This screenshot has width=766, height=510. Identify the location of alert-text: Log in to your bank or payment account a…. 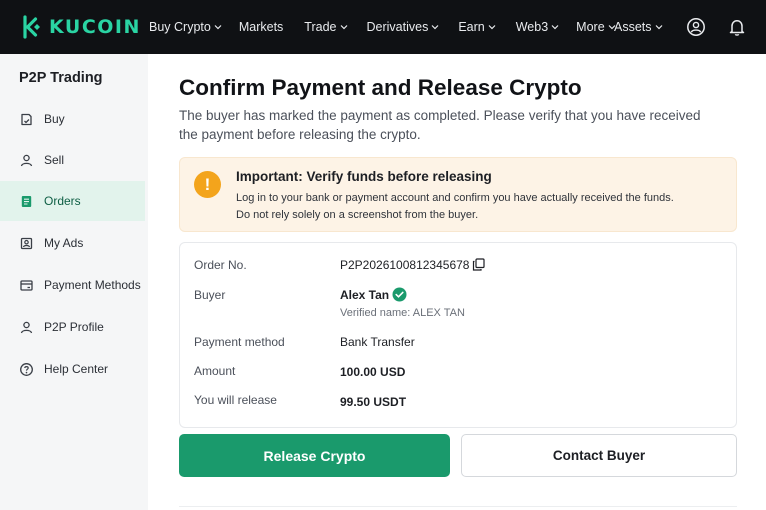
(481, 207).